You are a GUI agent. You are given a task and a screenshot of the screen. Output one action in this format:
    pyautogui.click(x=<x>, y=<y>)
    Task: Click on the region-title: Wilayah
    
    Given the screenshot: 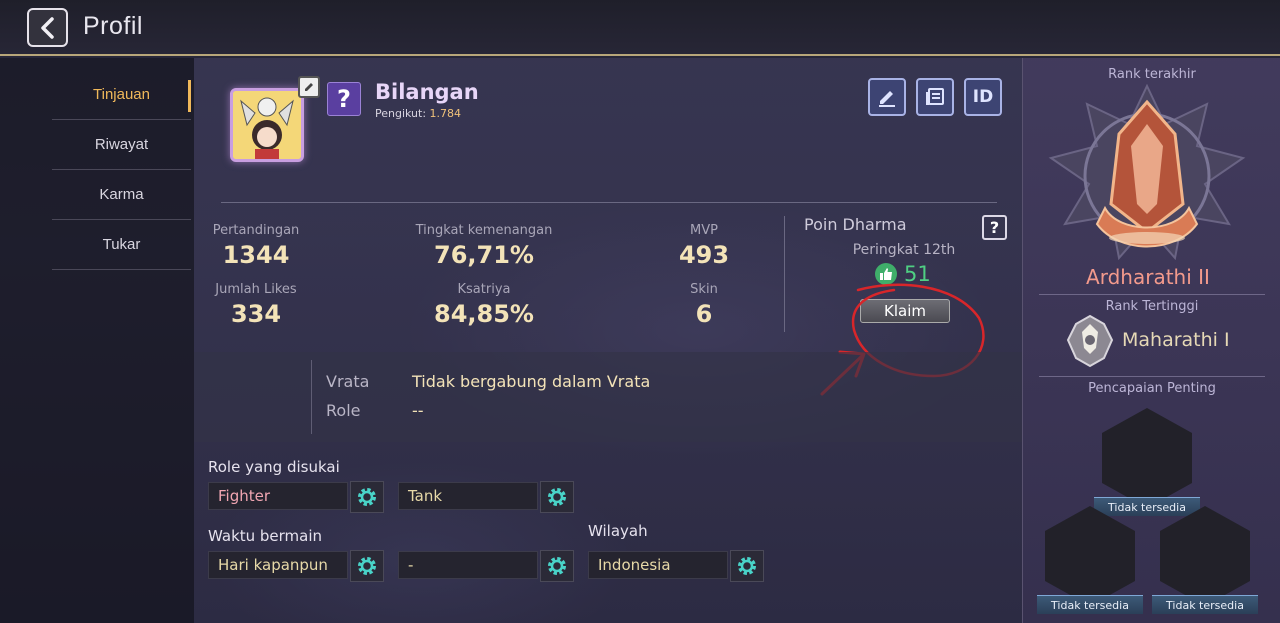 What is the action you would take?
    pyautogui.click(x=618, y=531)
    